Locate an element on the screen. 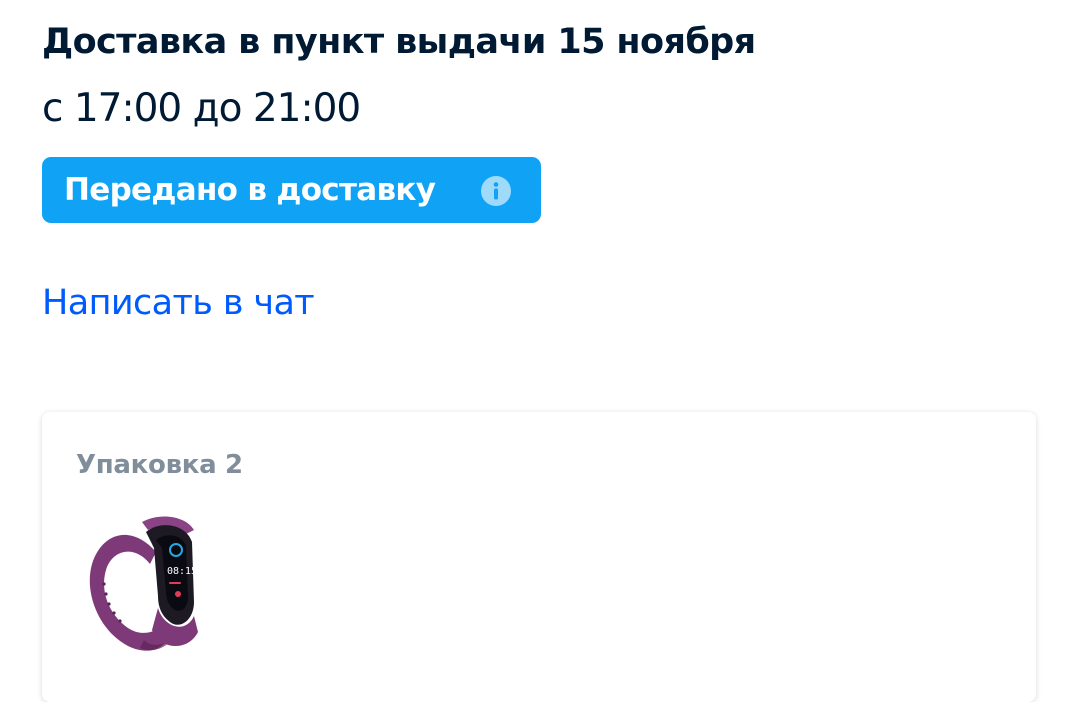  delivery-status-badge: Передано в доставку is located at coordinates (291, 190).